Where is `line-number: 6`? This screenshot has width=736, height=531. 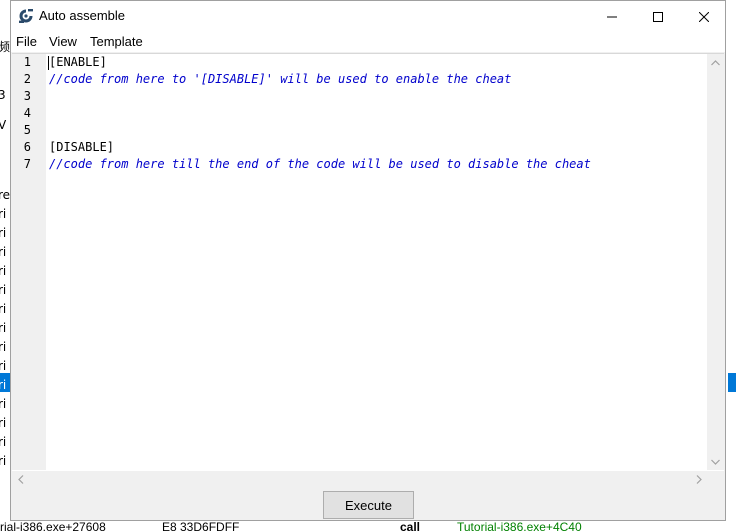
line-number: 6 is located at coordinates (27, 147).